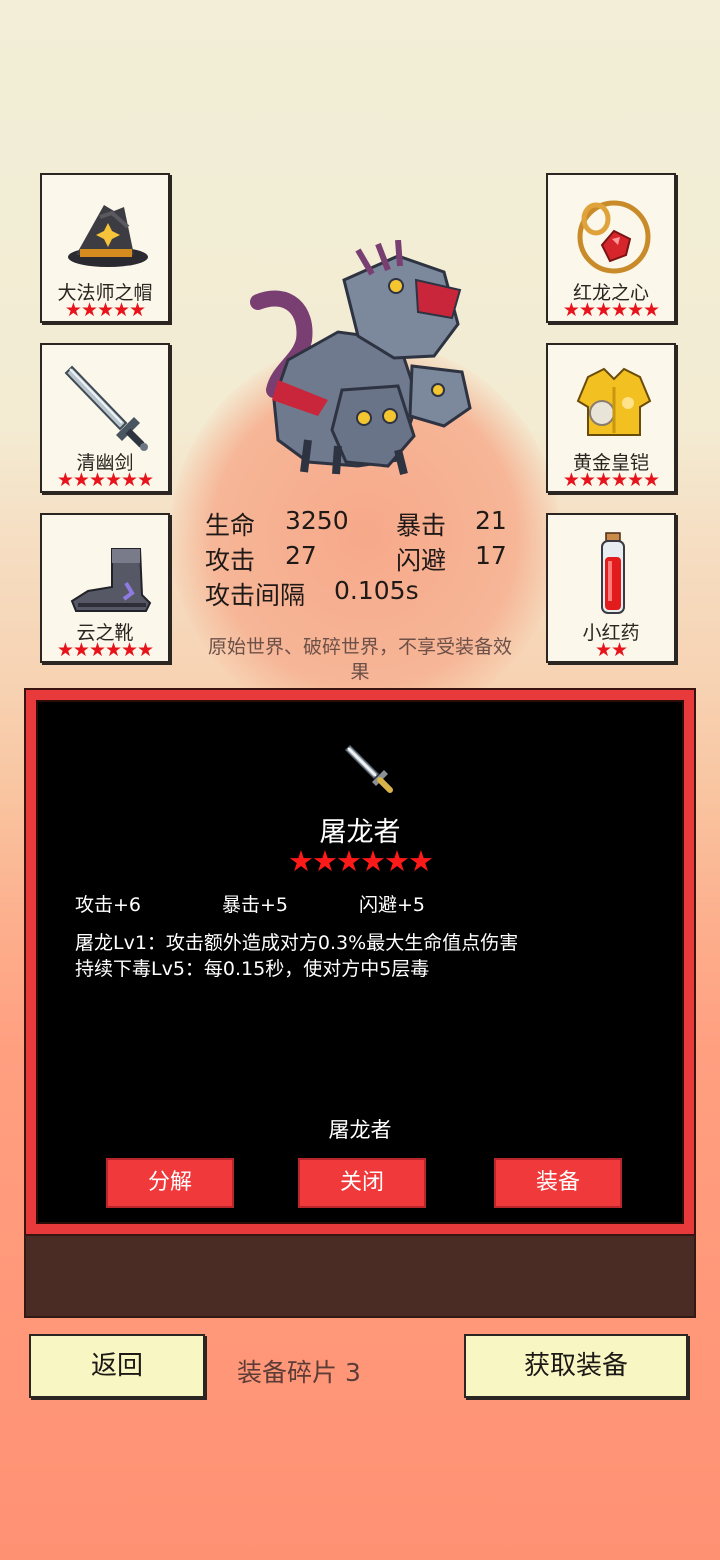 This screenshot has width=720, height=1560. I want to click on stat-interval-label: 攻击间隔, so click(255, 595).